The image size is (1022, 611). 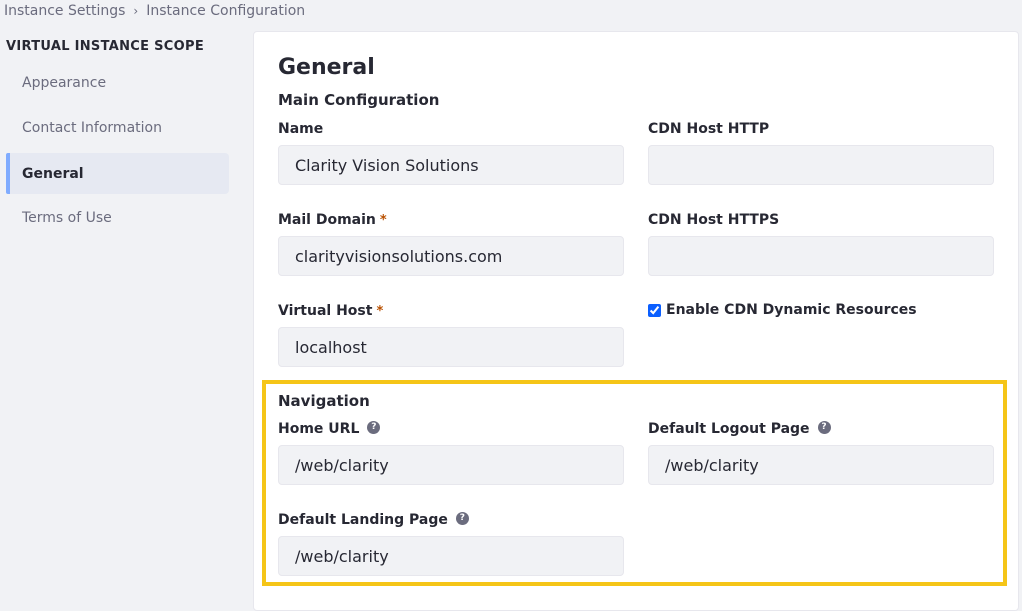 I want to click on sidebar-item-terms-of-use: Terms of Use, so click(x=117, y=217).